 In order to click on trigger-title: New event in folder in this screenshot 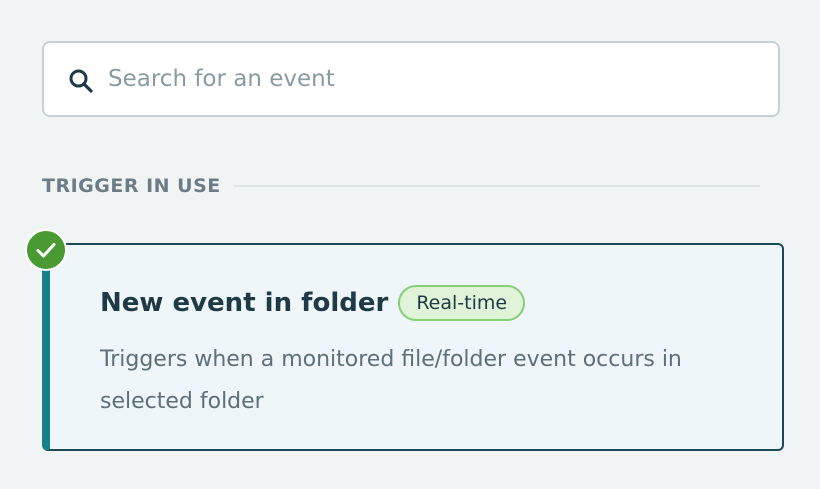, I will do `click(244, 303)`.